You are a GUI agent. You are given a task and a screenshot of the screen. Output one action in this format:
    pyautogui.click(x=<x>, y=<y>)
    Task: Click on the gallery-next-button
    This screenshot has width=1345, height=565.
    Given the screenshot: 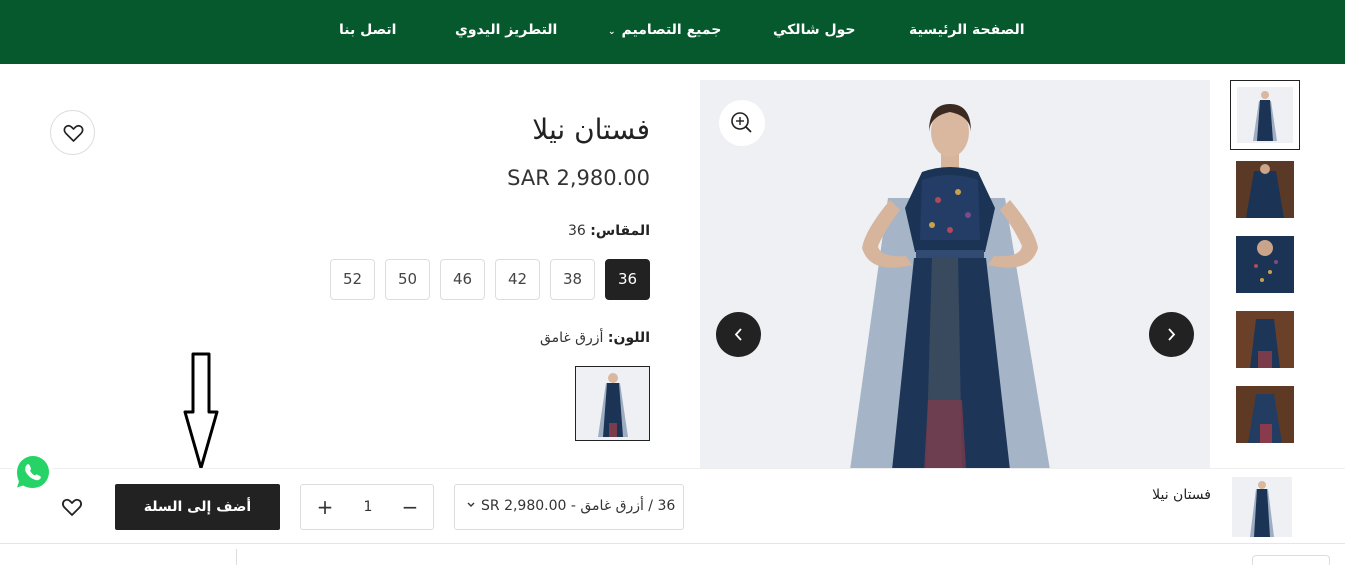 What is the action you would take?
    pyautogui.click(x=1171, y=334)
    